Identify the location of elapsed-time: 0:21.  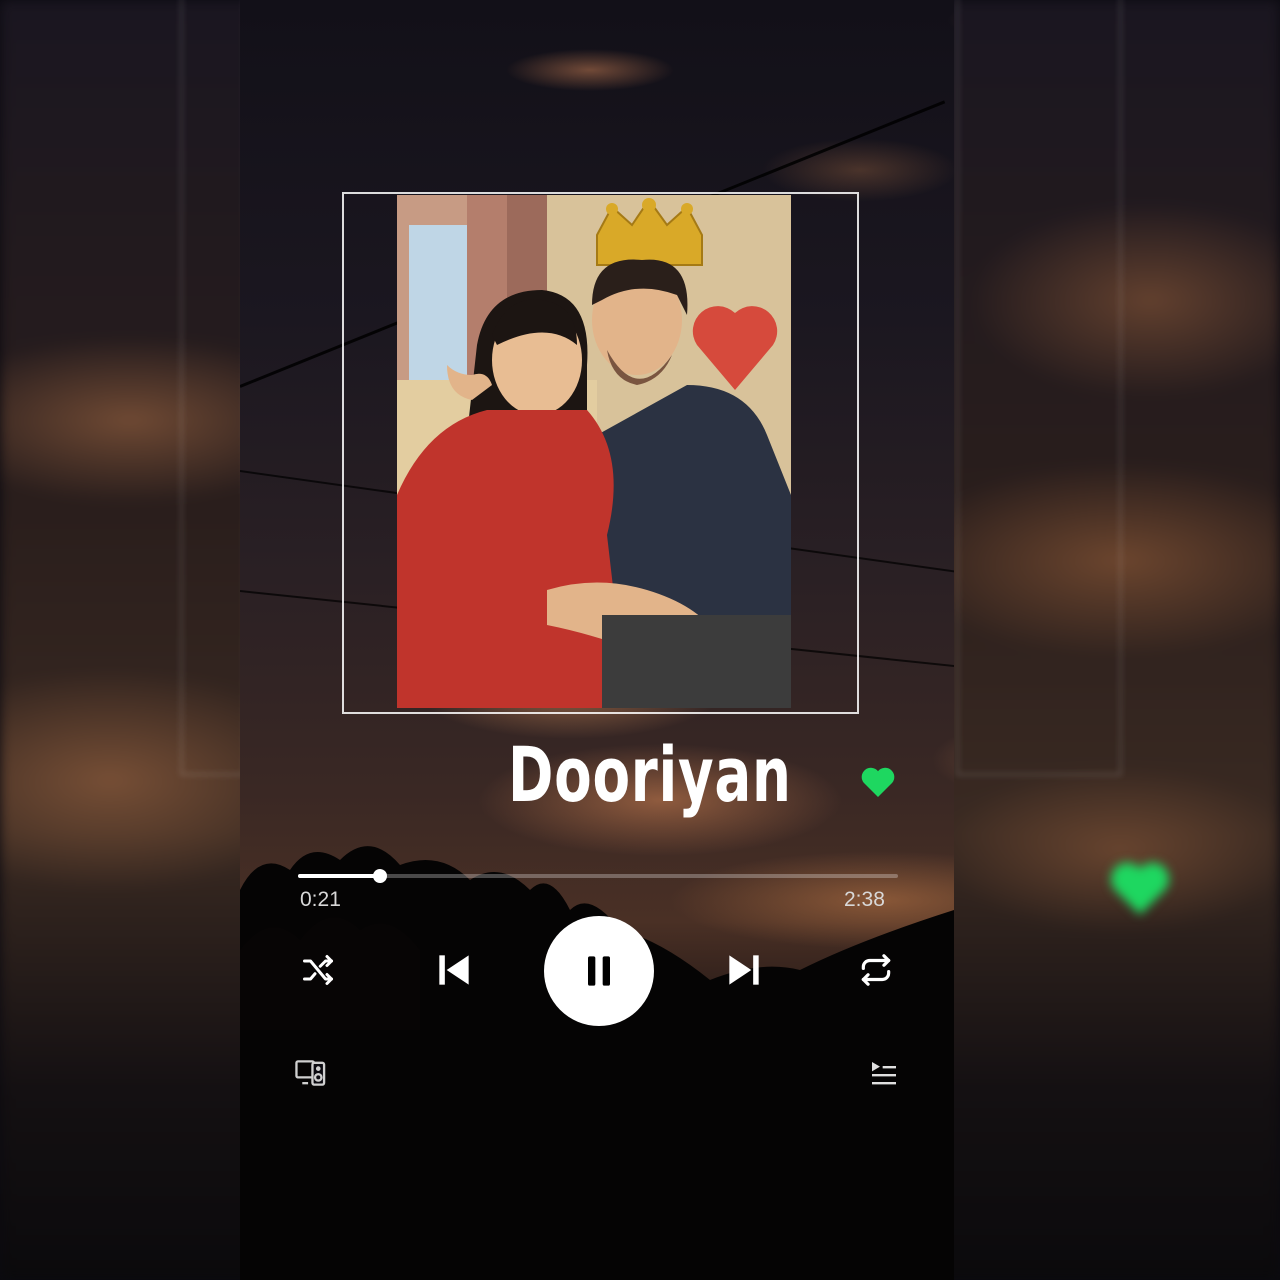
(320, 899).